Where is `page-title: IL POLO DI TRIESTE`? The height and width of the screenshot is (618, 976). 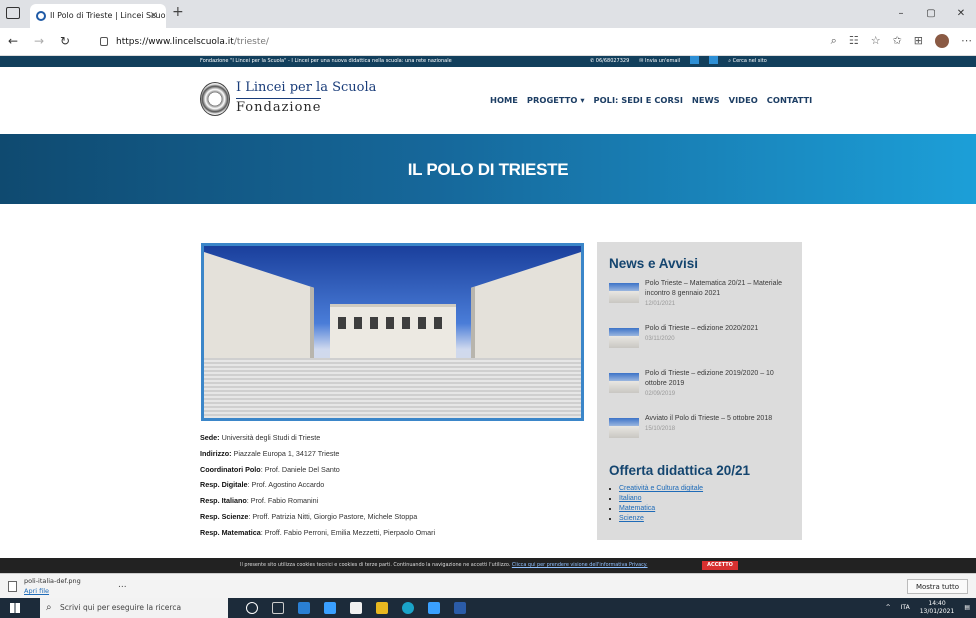
page-title: IL POLO DI TRIESTE is located at coordinates (488, 169).